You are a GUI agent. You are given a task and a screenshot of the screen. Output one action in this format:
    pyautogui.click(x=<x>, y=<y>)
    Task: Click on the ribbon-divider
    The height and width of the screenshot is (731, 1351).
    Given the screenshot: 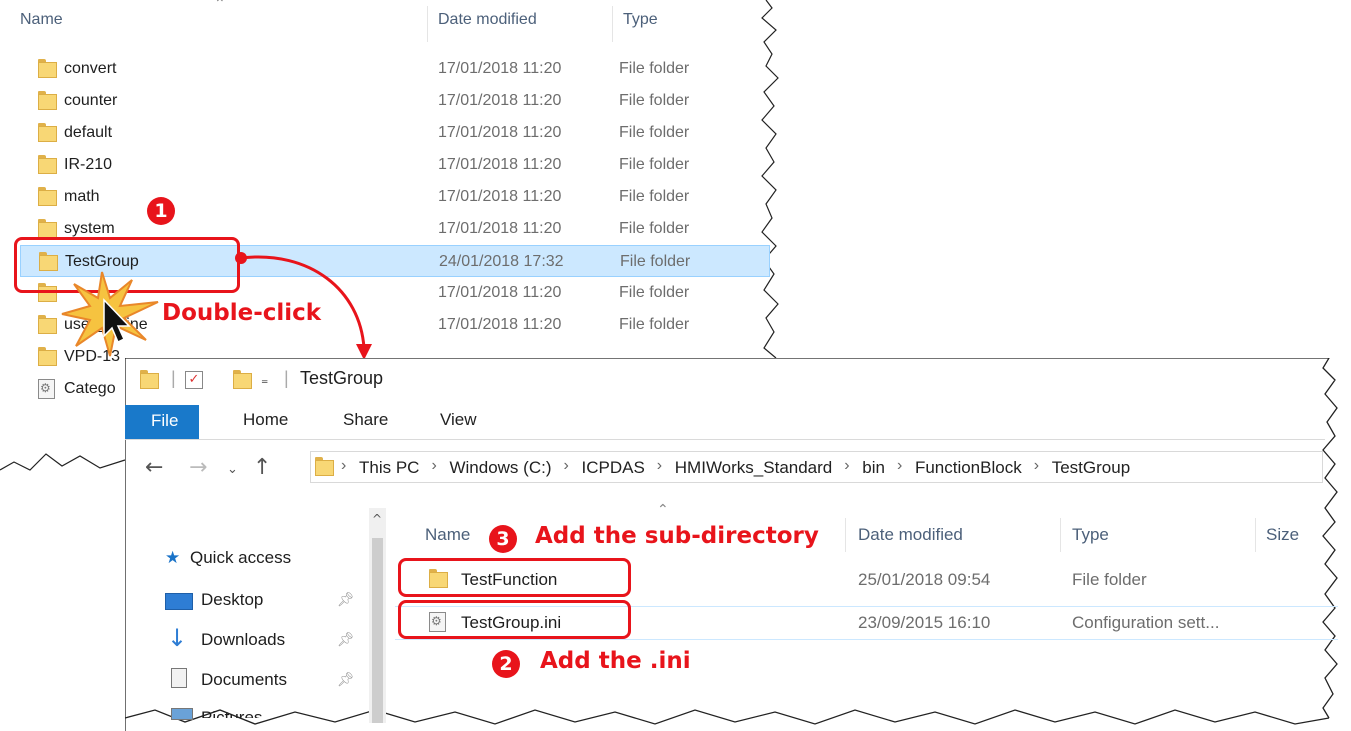 What is the action you would take?
    pyautogui.click(x=725, y=439)
    